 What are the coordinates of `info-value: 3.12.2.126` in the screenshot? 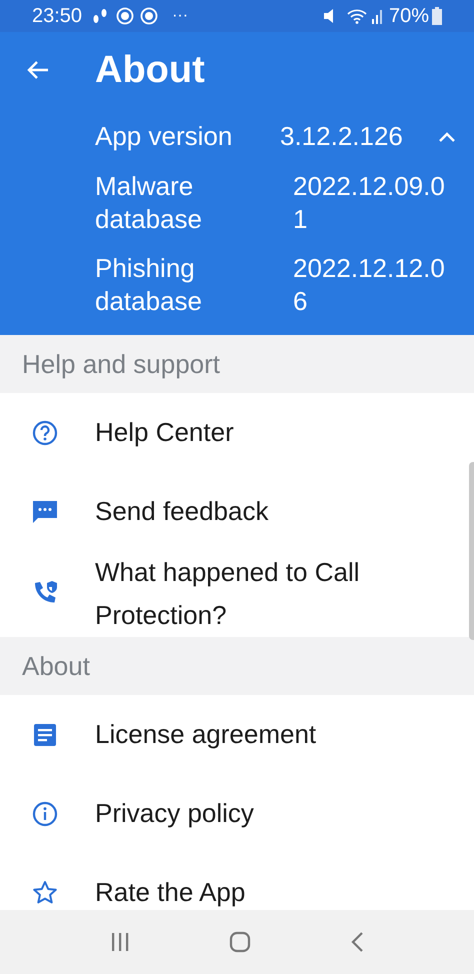 It's located at (342, 136).